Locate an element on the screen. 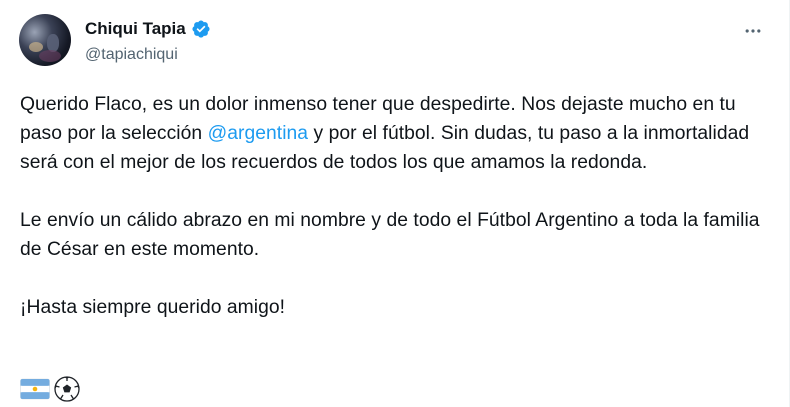  argentina-flag-emoji is located at coordinates (35, 389).